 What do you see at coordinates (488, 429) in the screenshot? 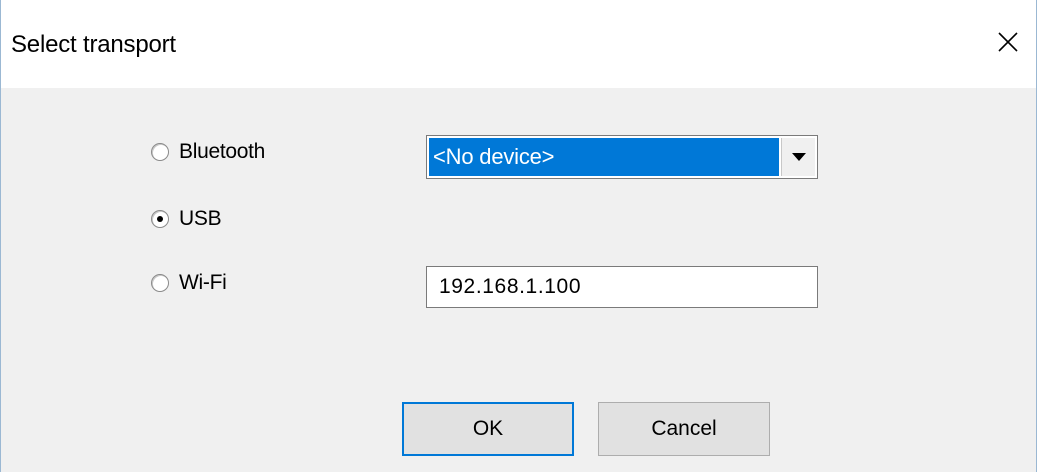
I see `ok-button: OK` at bounding box center [488, 429].